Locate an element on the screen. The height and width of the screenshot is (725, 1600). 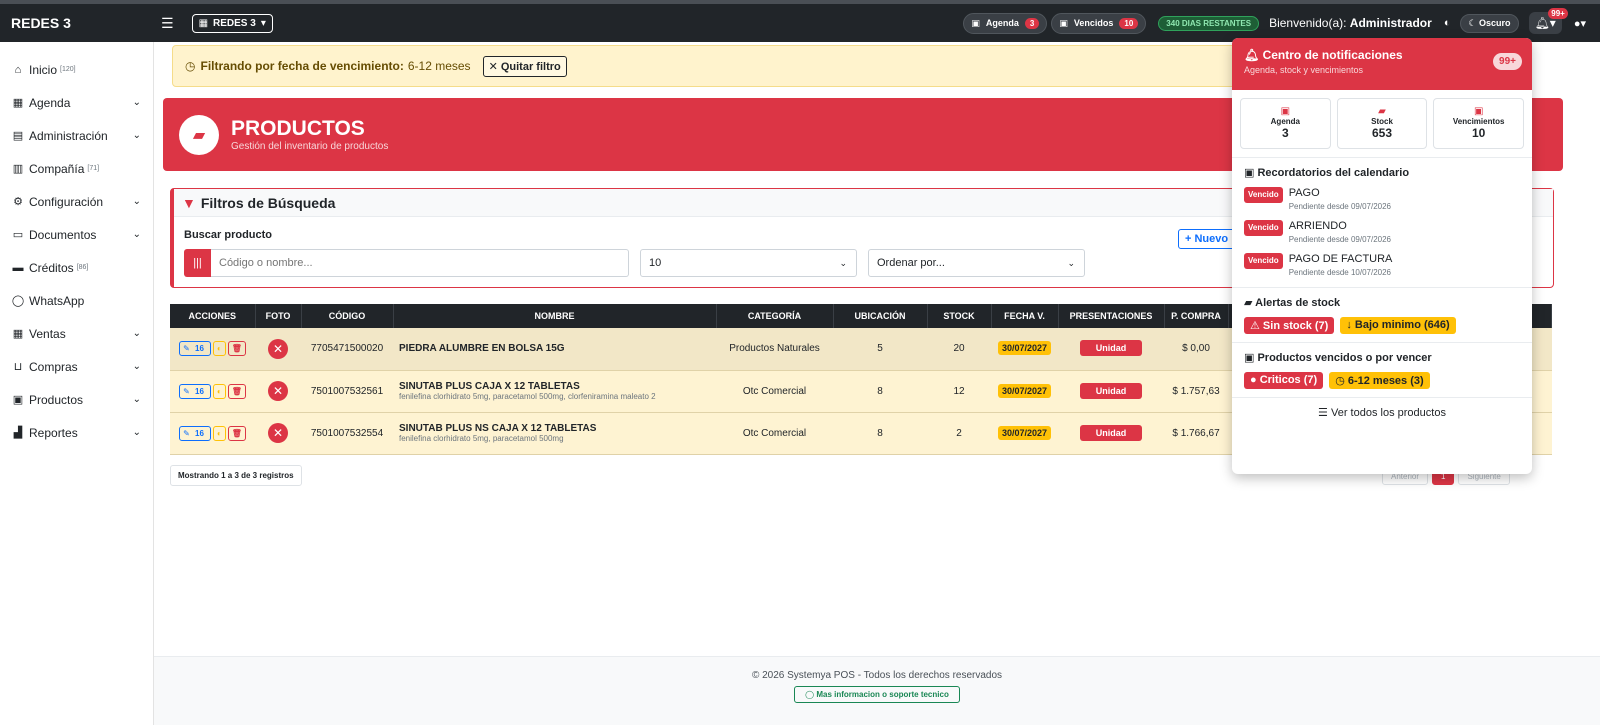
page-subtitle: Gestión del inventario de productos is located at coordinates (310, 146).